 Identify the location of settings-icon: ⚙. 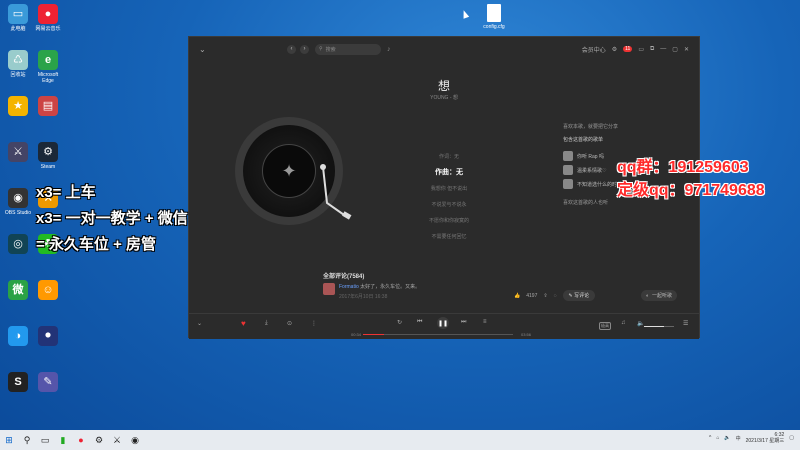
(614, 49).